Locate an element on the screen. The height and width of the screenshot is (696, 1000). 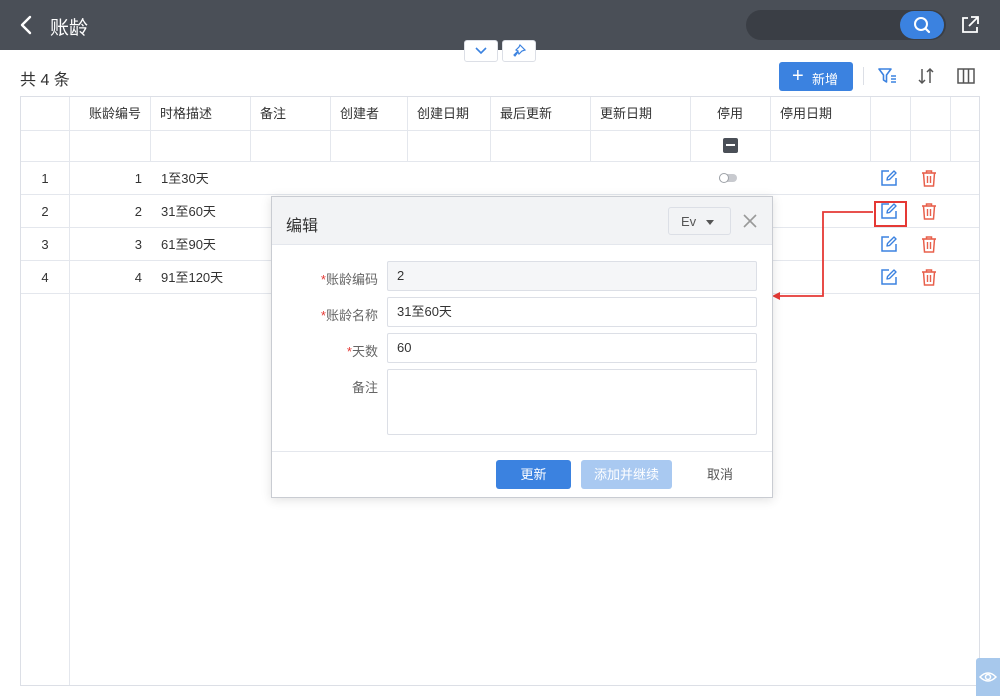
column-header-desc: 时格描述 is located at coordinates (181, 113).